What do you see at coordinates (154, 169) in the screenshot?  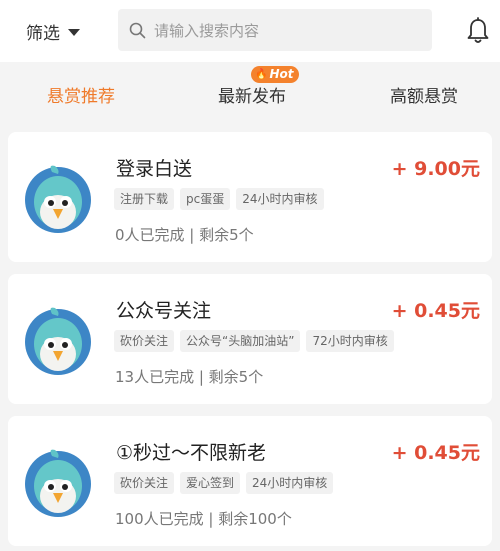 I see `task-title: 登录白送` at bounding box center [154, 169].